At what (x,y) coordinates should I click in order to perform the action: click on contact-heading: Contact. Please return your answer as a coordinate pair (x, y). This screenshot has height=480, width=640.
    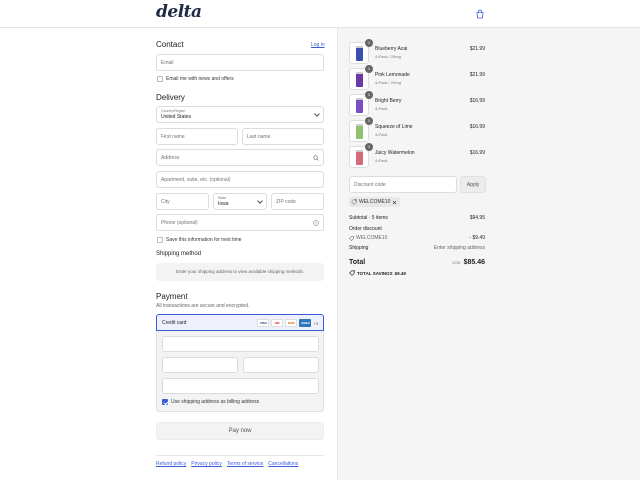
    Looking at the image, I should click on (170, 44).